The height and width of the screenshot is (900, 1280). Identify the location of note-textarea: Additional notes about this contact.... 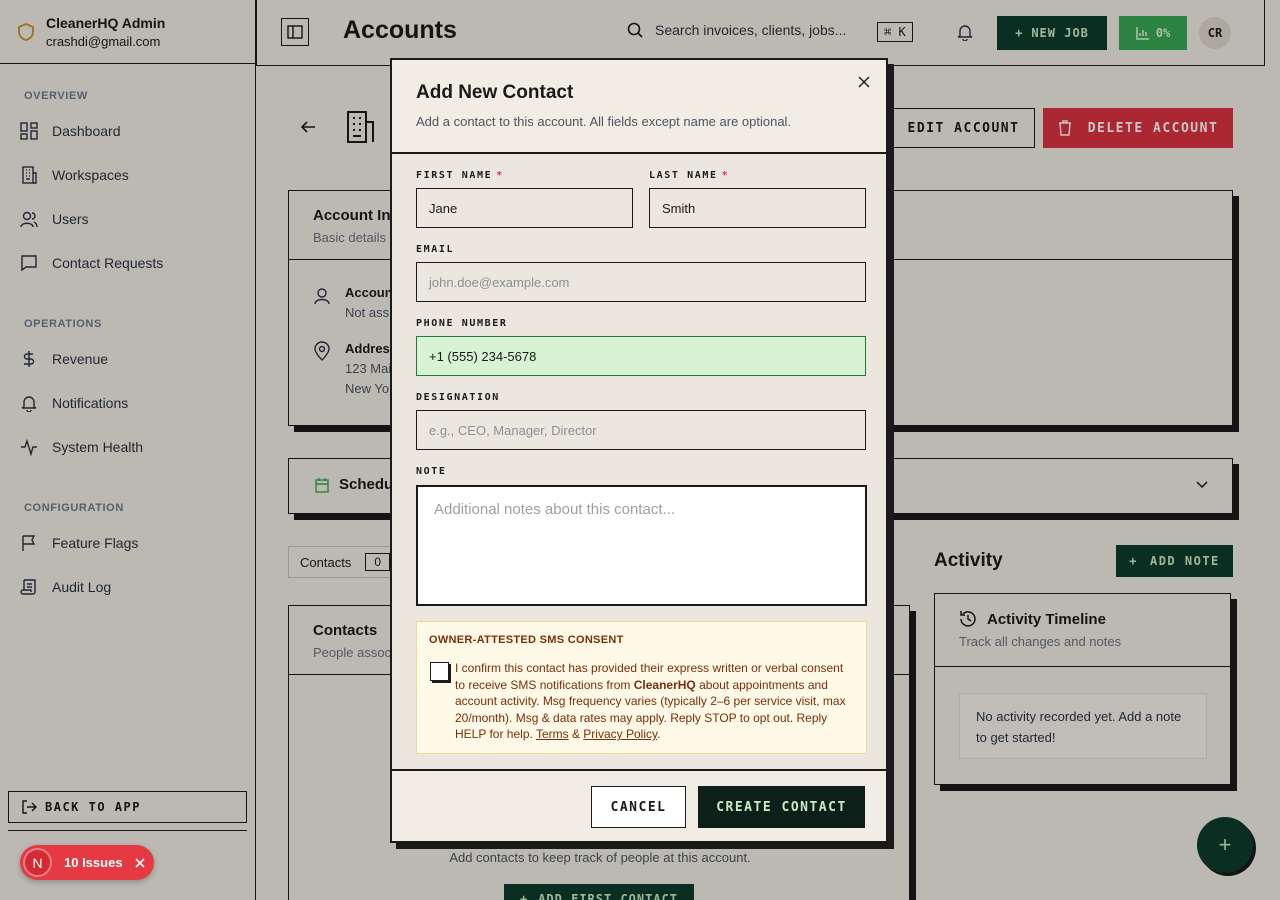
(641, 545).